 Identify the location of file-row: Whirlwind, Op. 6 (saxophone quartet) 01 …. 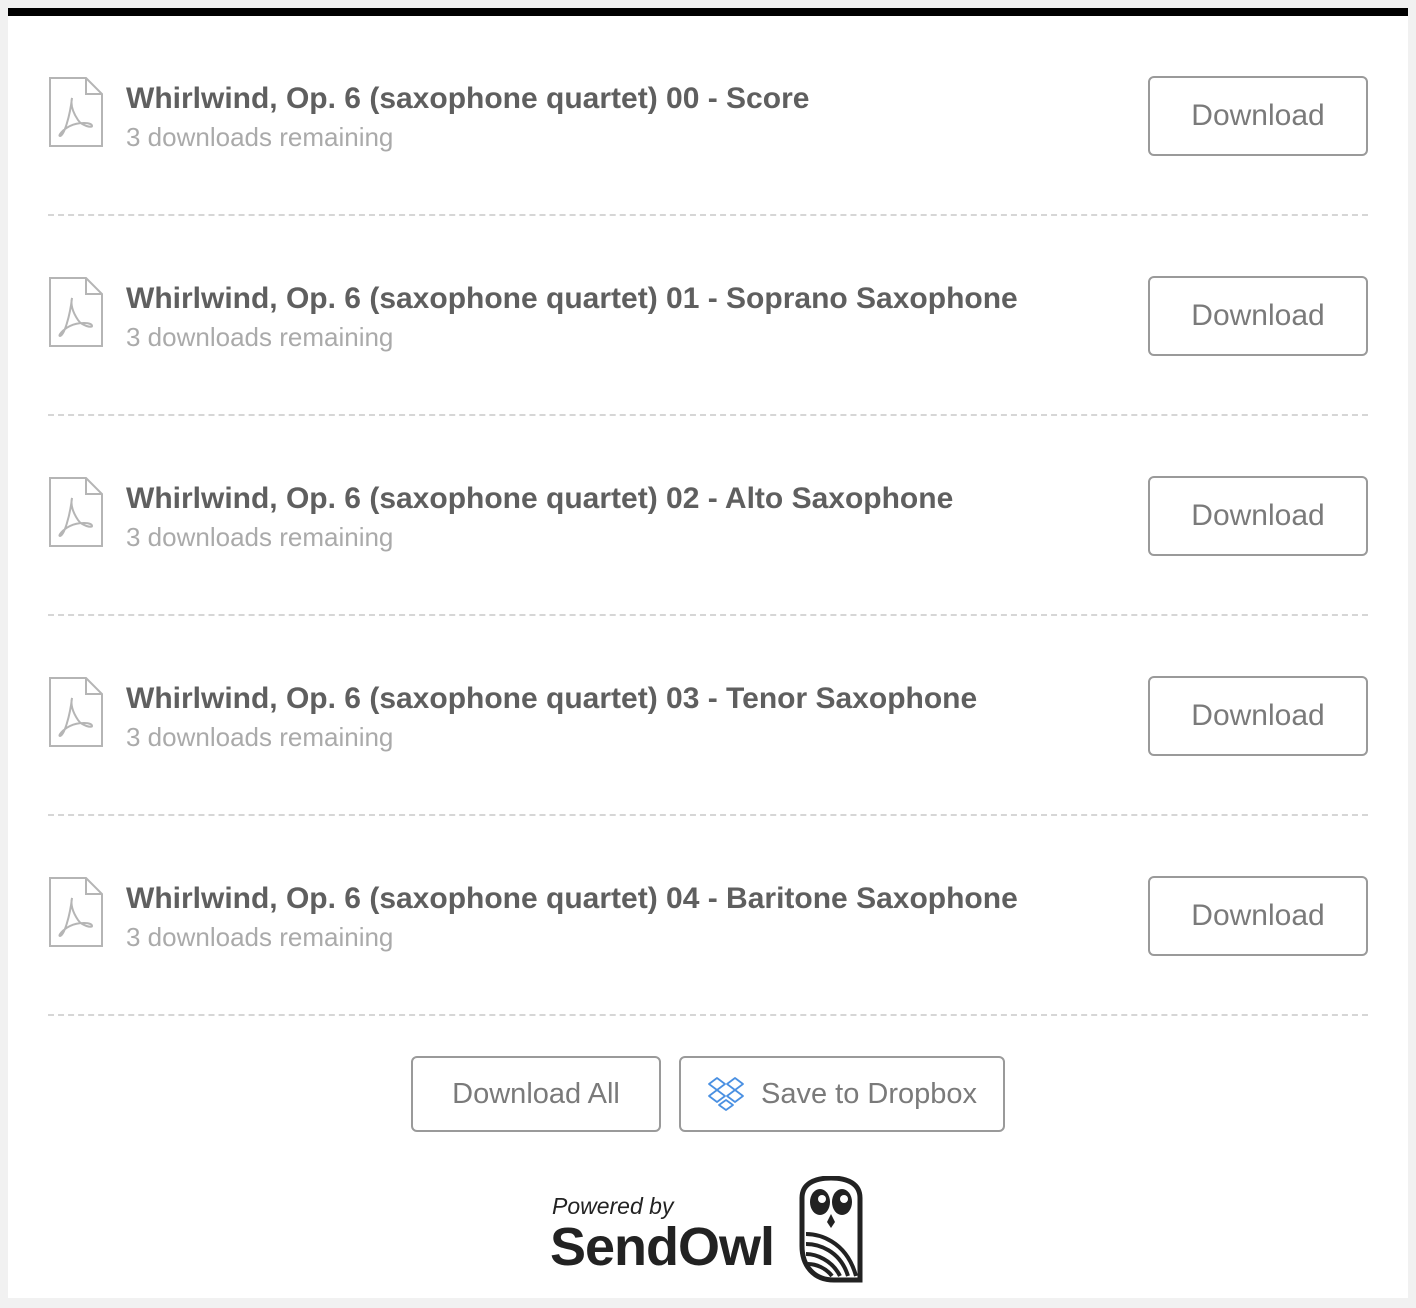
(708, 316).